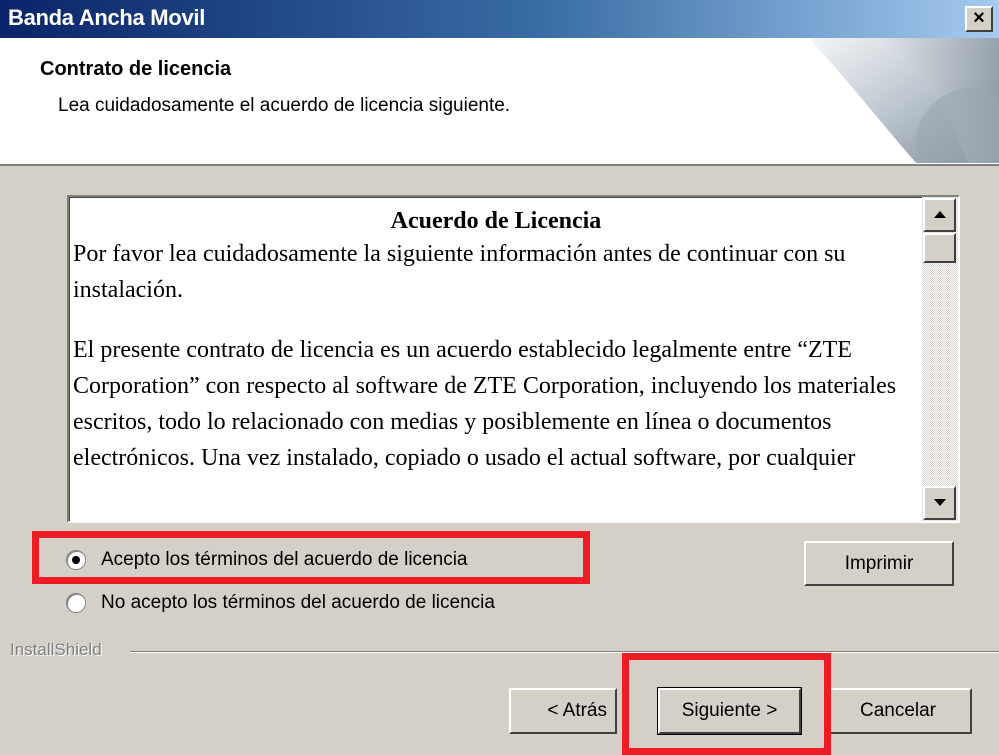 Image resolution: width=999 pixels, height=755 pixels. What do you see at coordinates (59, 650) in the screenshot?
I see `installshield-brand: InstallShield` at bounding box center [59, 650].